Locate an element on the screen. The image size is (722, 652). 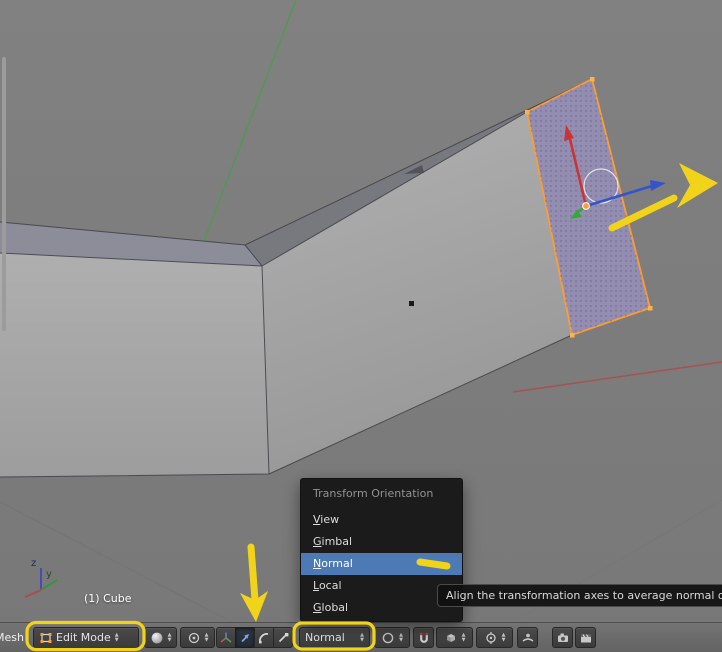
rotate-manipulator-icon is located at coordinates (264, 637).